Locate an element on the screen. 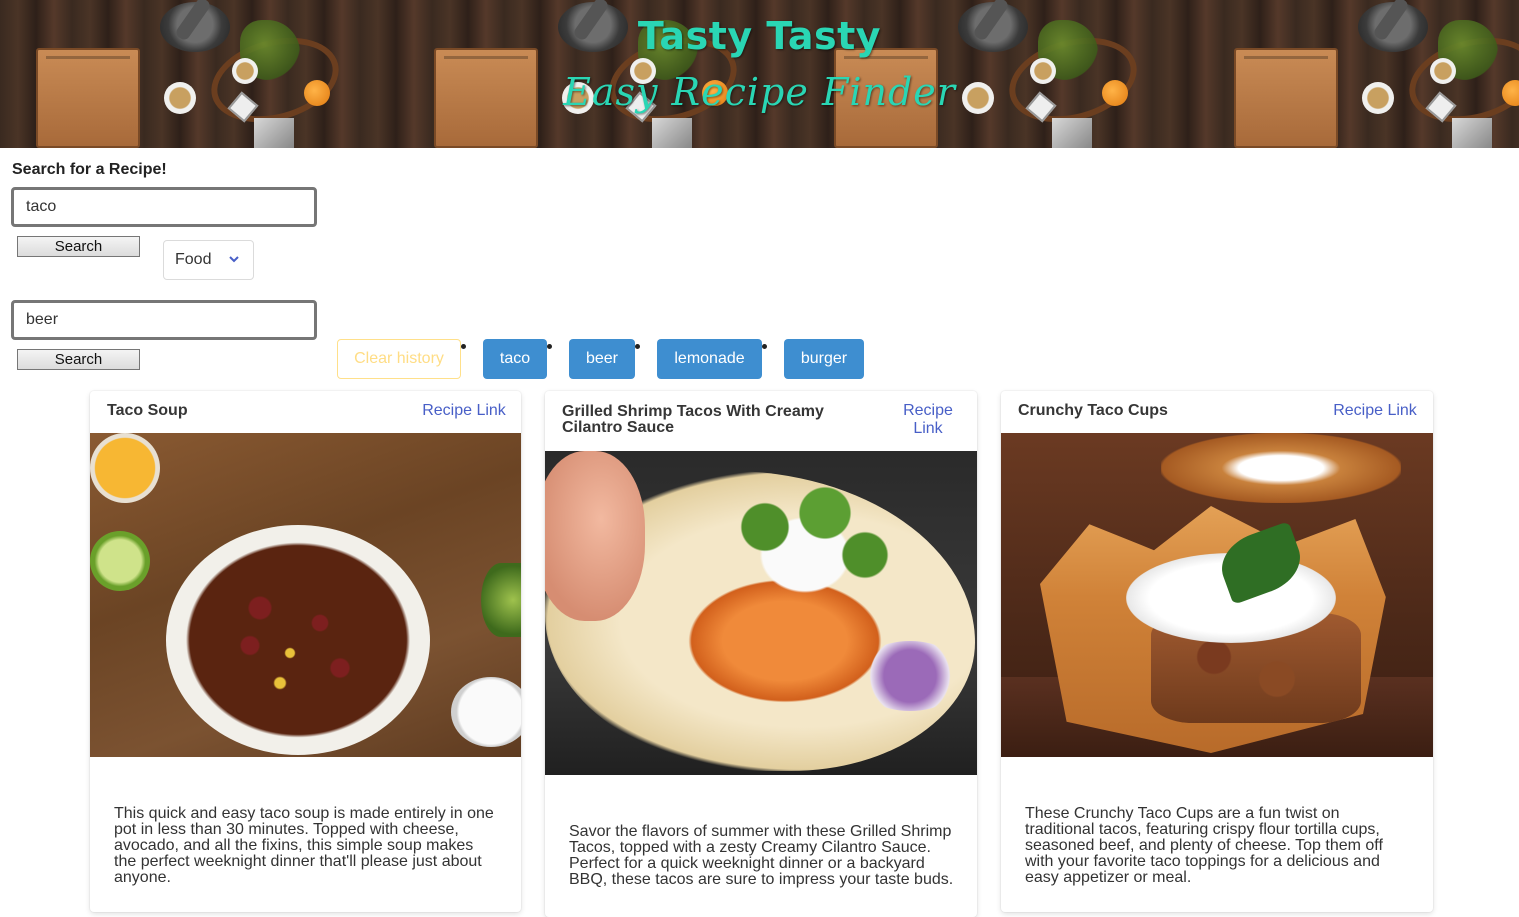 This screenshot has width=1519, height=917. drink-search-button: Search is located at coordinates (78, 359).